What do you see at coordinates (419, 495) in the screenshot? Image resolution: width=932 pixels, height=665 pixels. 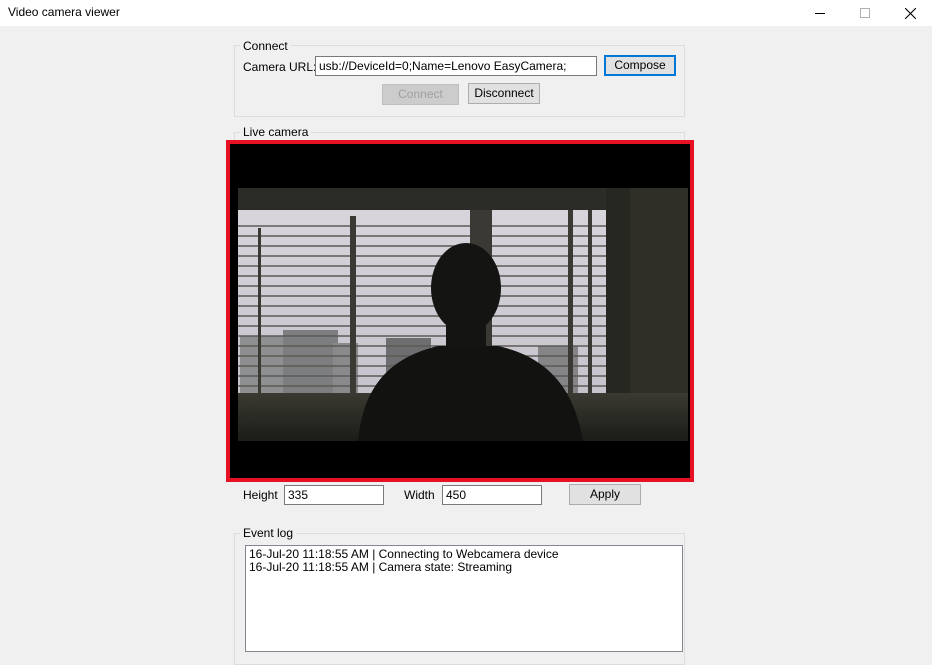 I see `width-label: Width` at bounding box center [419, 495].